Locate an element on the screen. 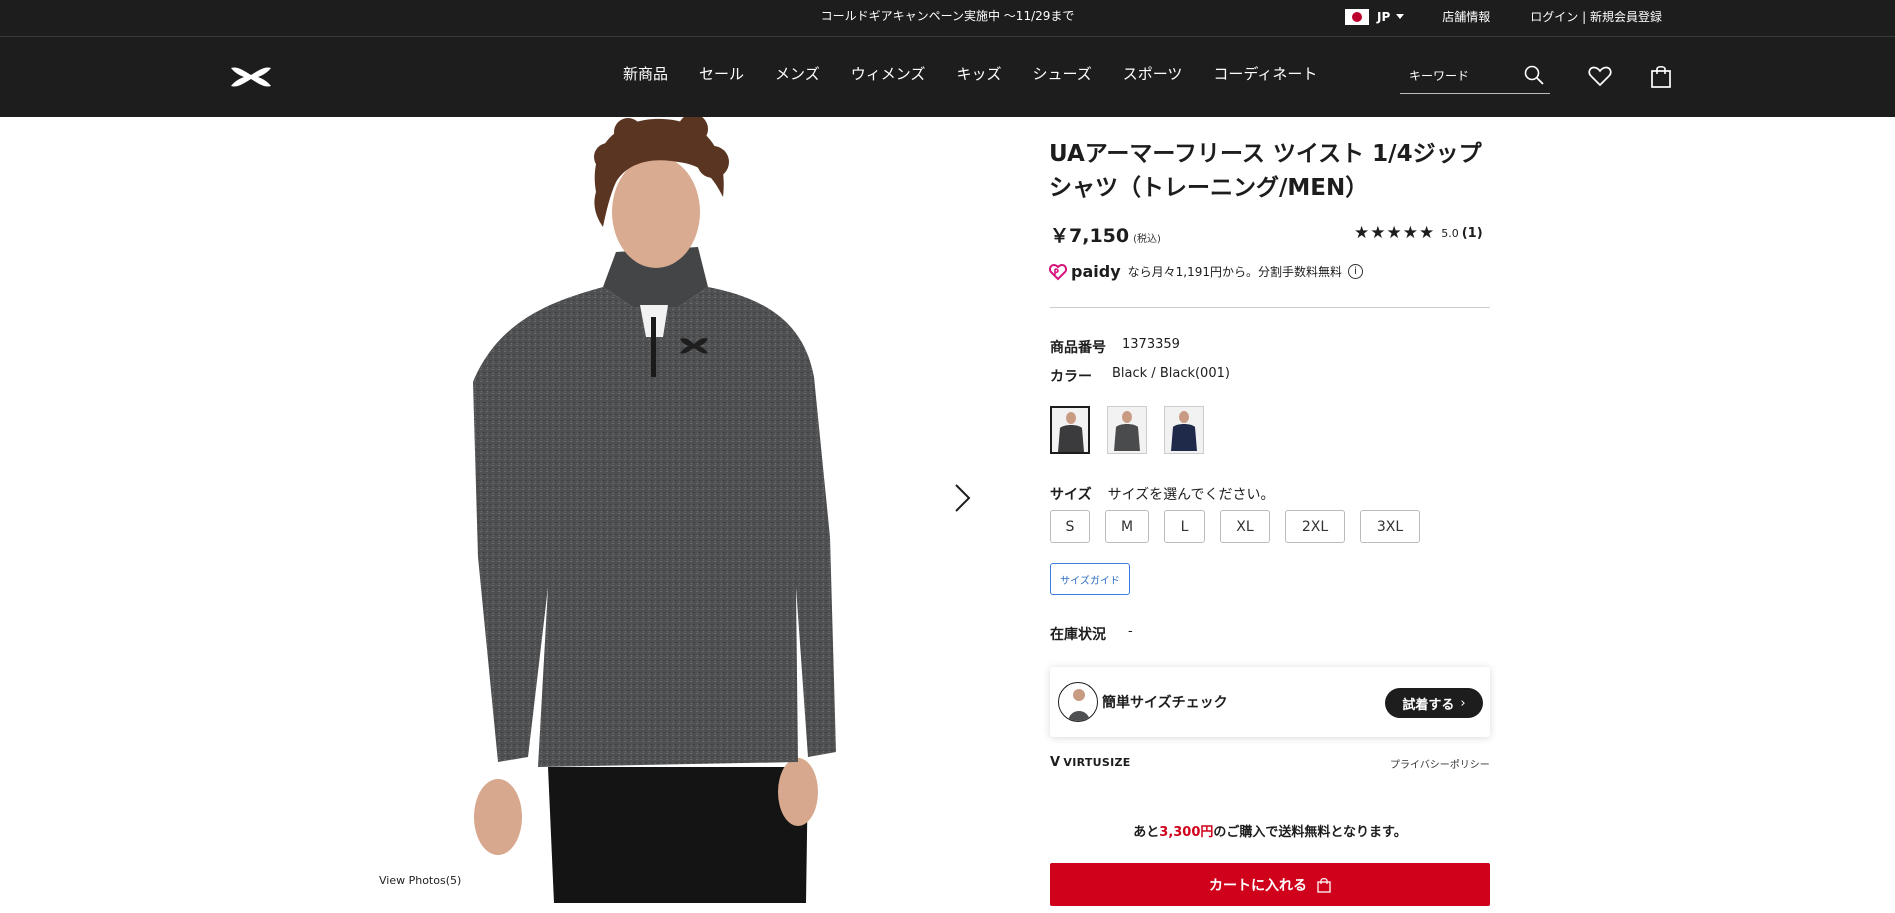 The width and height of the screenshot is (1895, 913). size-guide-button: サイズガイド is located at coordinates (1090, 579).